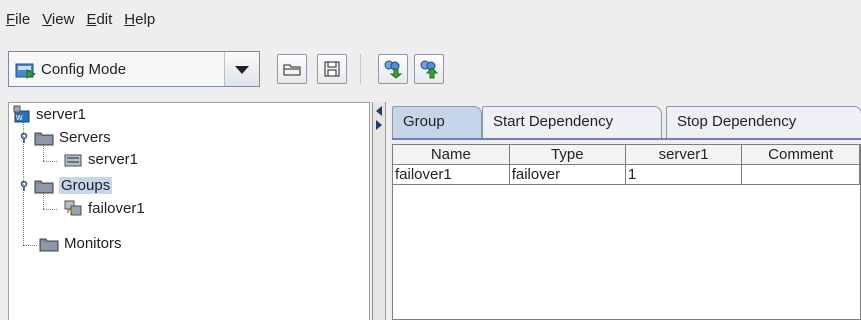 Image resolution: width=861 pixels, height=320 pixels. What do you see at coordinates (26, 71) in the screenshot?
I see `config-mode-icon` at bounding box center [26, 71].